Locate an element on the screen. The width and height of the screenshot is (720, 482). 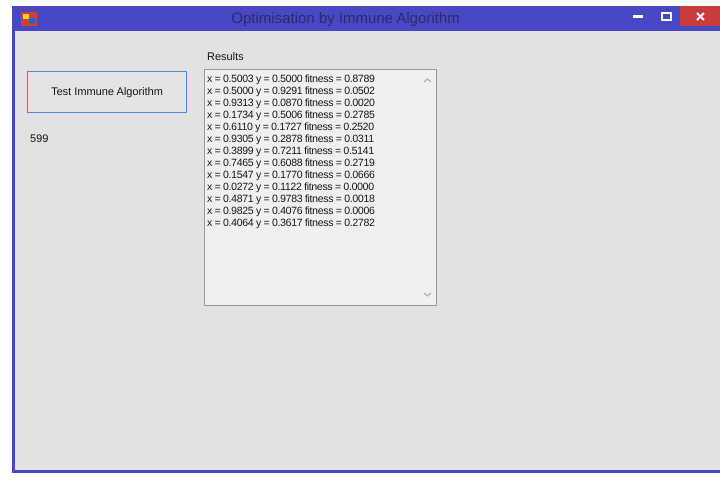
close-icon is located at coordinates (700, 16).